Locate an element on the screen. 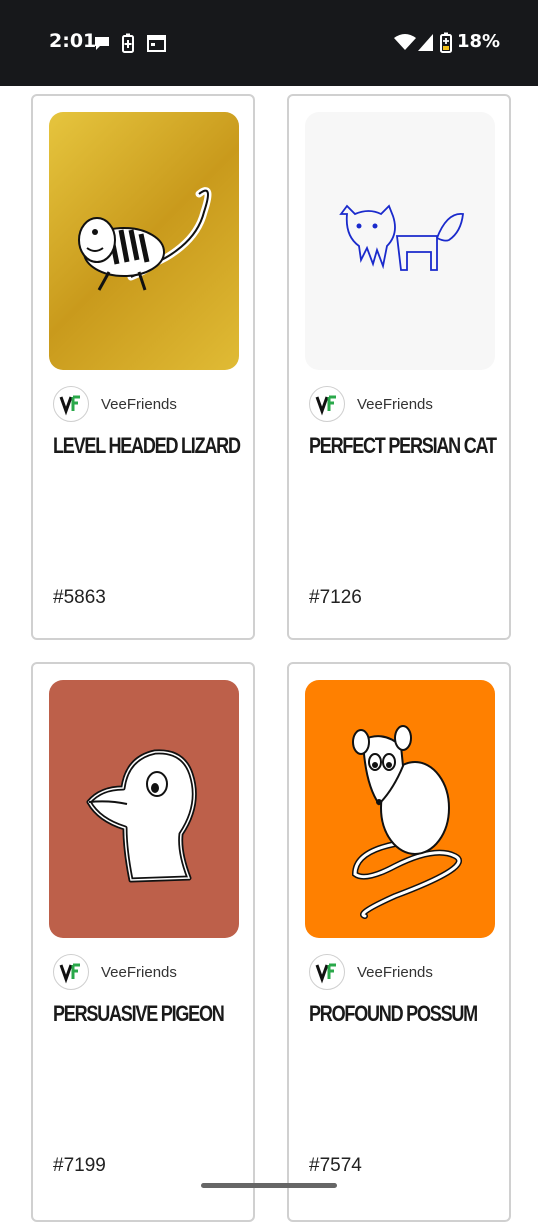  cell-signal-icon is located at coordinates (425, 42).